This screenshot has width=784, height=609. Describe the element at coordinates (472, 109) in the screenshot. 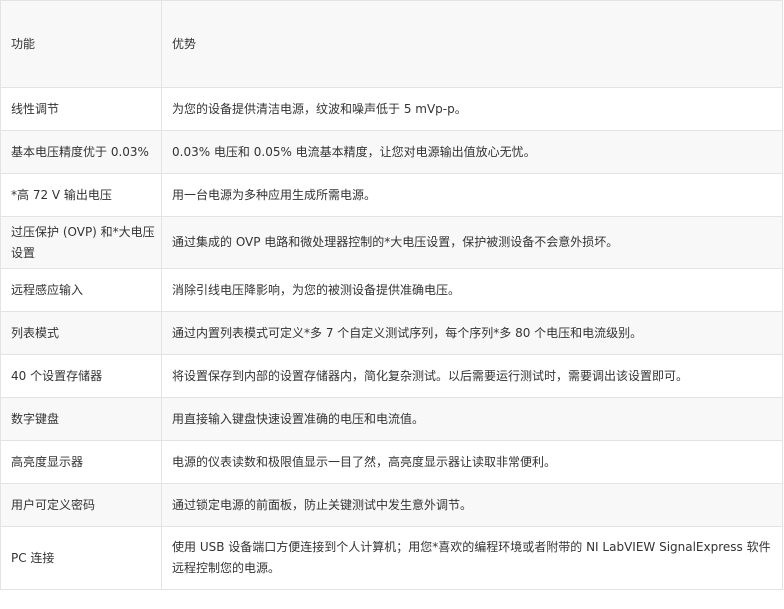

I see `advantage-cell: 为您的设备提供清洁电源，纹波和噪声低于 5 mVp-p。` at that location.